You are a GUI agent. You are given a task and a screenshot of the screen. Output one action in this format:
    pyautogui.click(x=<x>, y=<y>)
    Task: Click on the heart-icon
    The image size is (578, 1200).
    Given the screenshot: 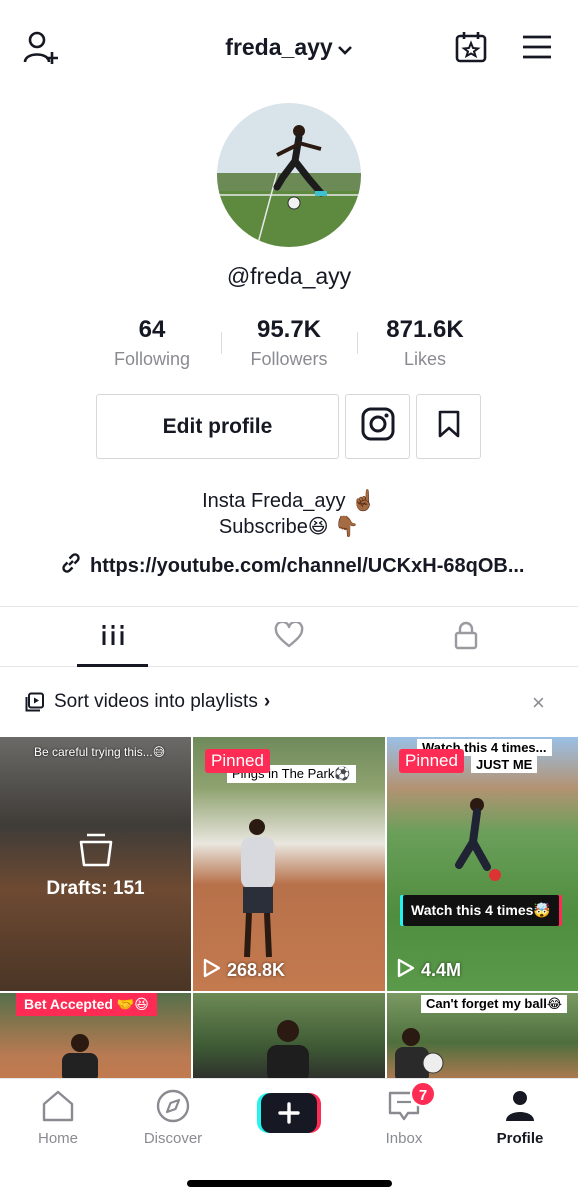 What is the action you would take?
    pyautogui.click(x=289, y=636)
    